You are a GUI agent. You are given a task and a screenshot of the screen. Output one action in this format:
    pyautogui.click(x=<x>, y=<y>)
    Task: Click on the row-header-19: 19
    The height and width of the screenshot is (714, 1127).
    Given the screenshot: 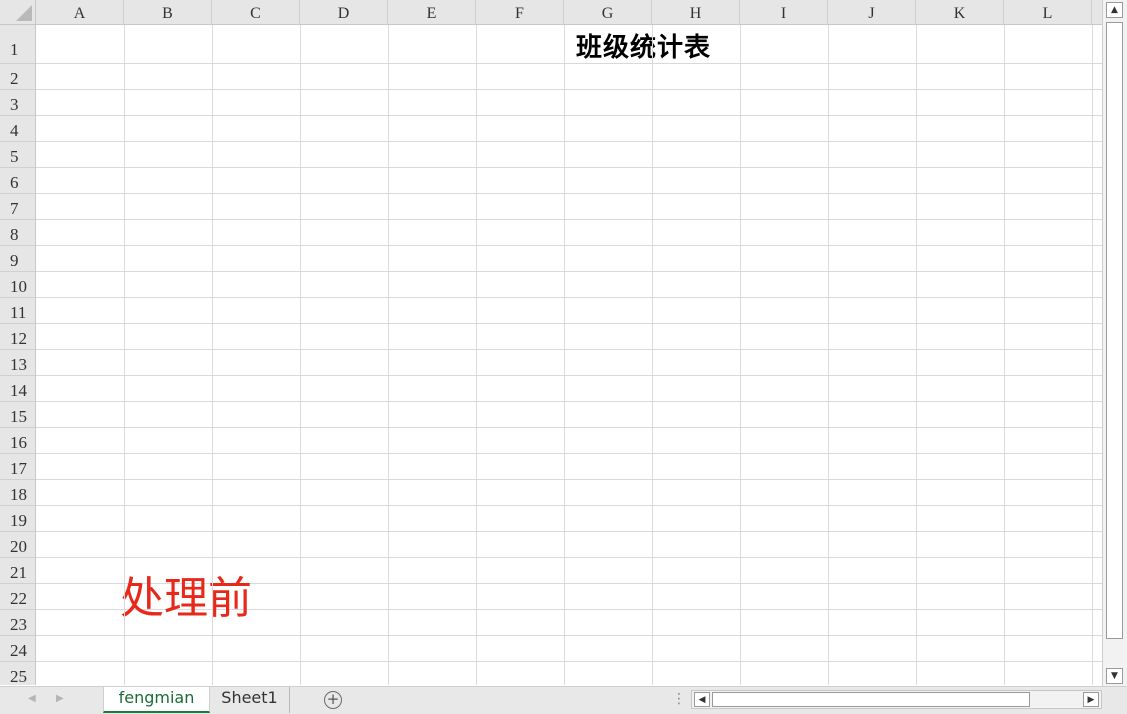 What is the action you would take?
    pyautogui.click(x=17, y=519)
    